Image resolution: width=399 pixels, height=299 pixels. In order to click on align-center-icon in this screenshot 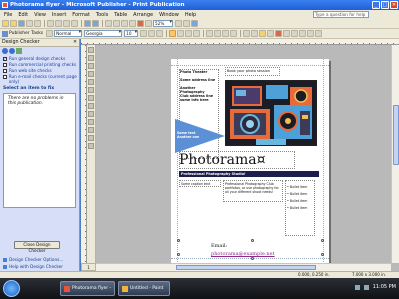, I will do `click(181, 33)`.